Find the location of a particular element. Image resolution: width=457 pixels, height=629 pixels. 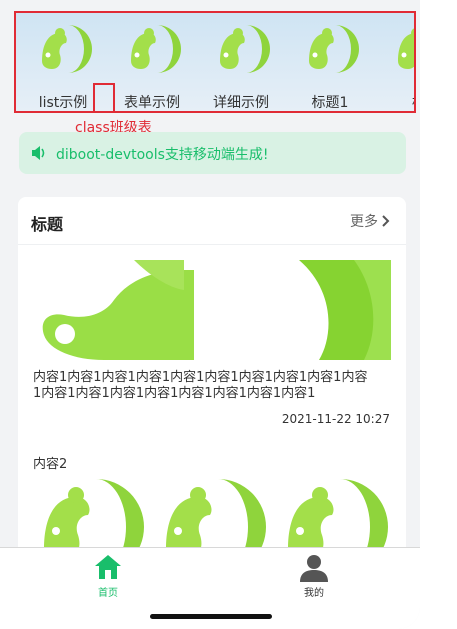

notice-bar: diboot-devtools支持移动端生成! is located at coordinates (212, 153).